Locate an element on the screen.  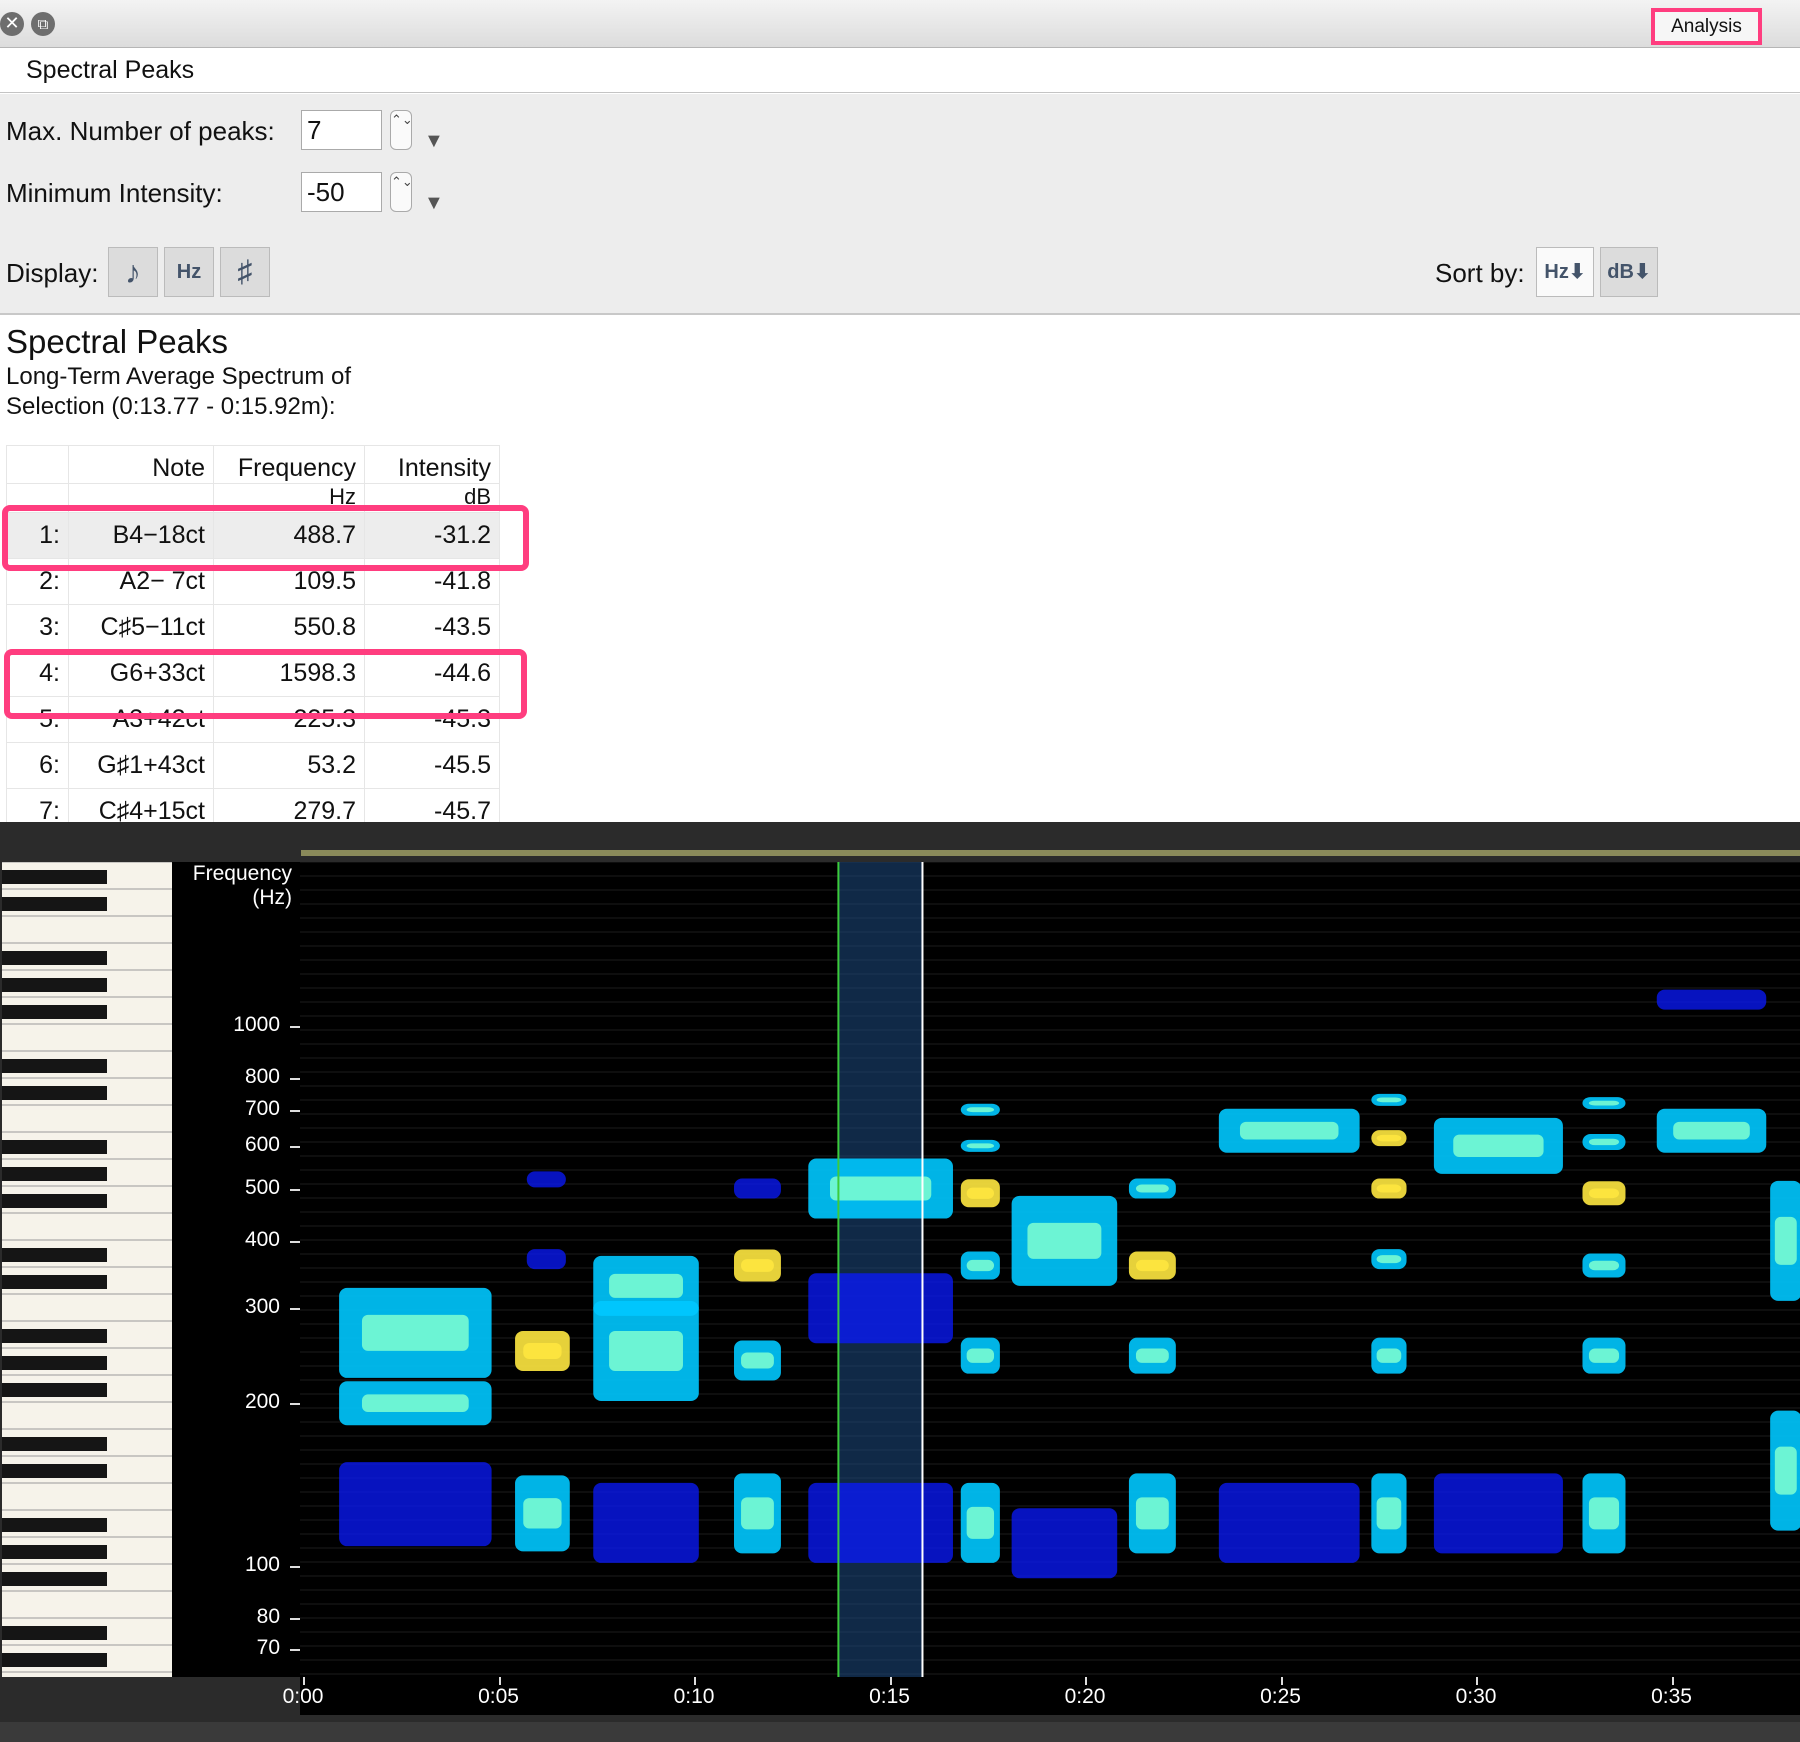
restore-icon: ⧉ is located at coordinates (43, 24).